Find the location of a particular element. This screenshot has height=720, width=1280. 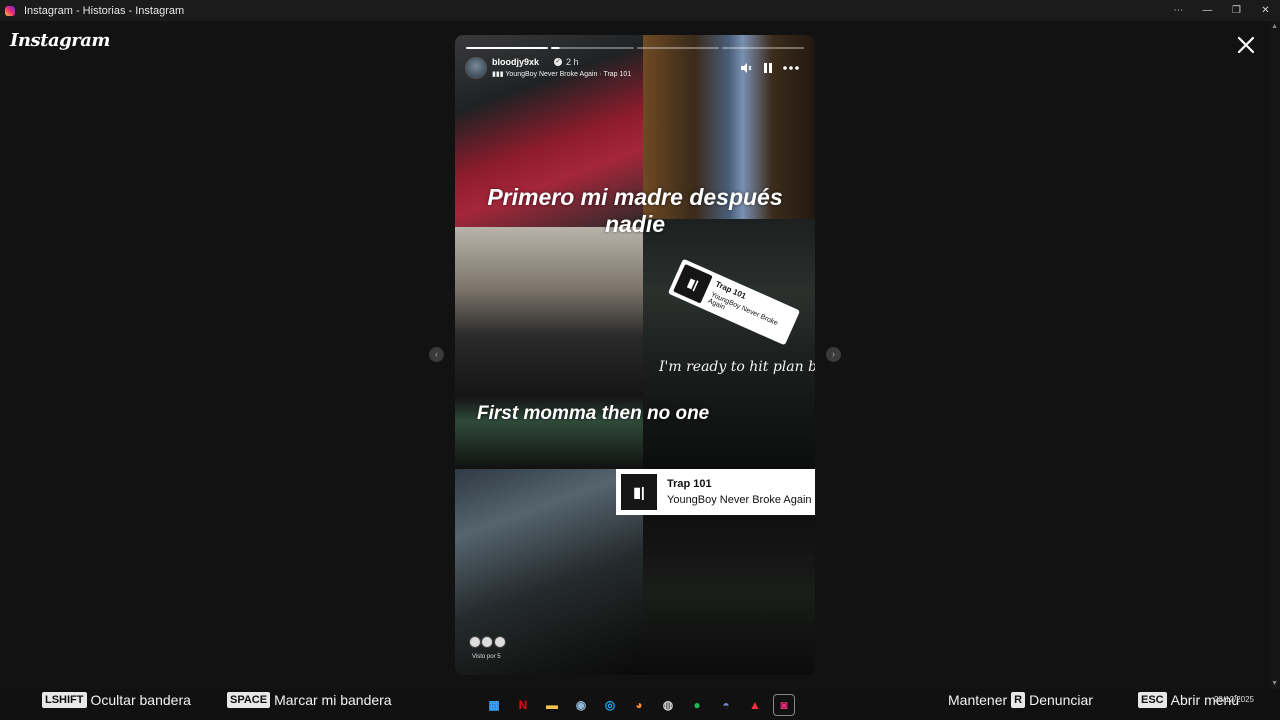

window-controls: ⋯ — ❐ ✕ is located at coordinates (1222, 10).